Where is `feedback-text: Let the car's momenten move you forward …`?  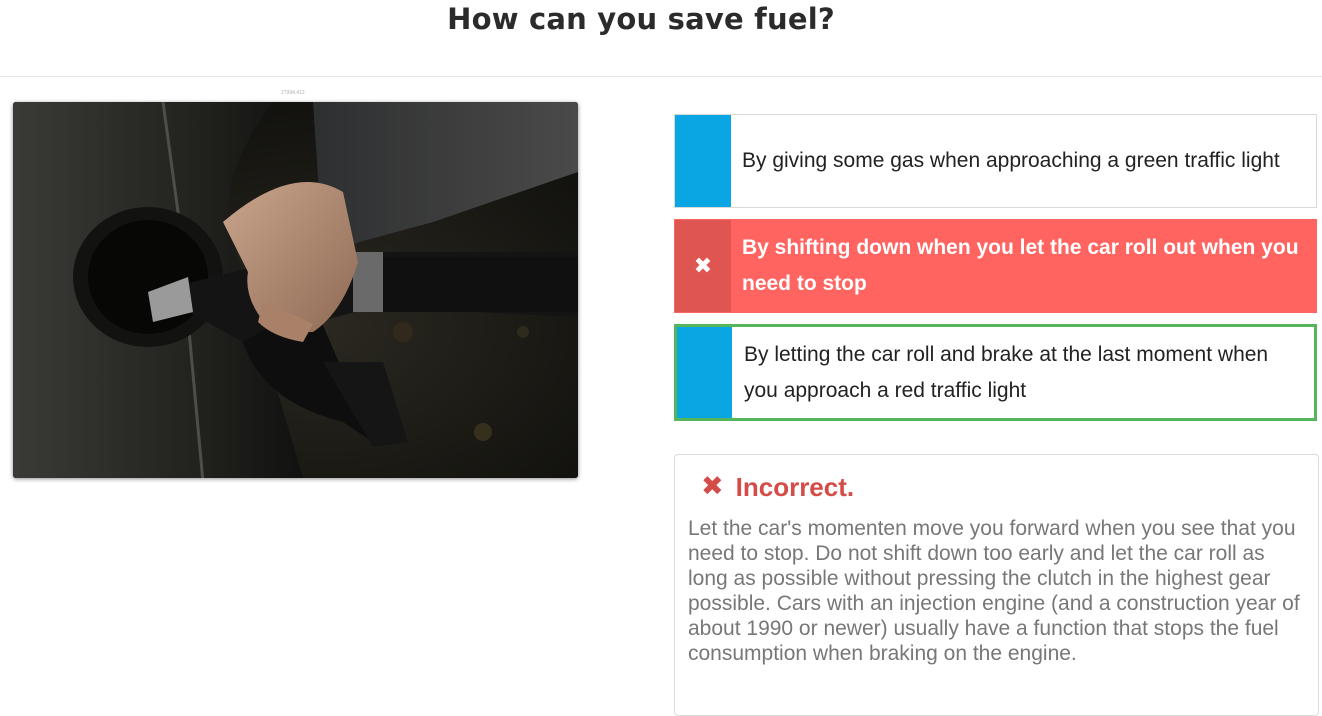
feedback-text: Let the car's momenten move you forward … is located at coordinates (994, 591).